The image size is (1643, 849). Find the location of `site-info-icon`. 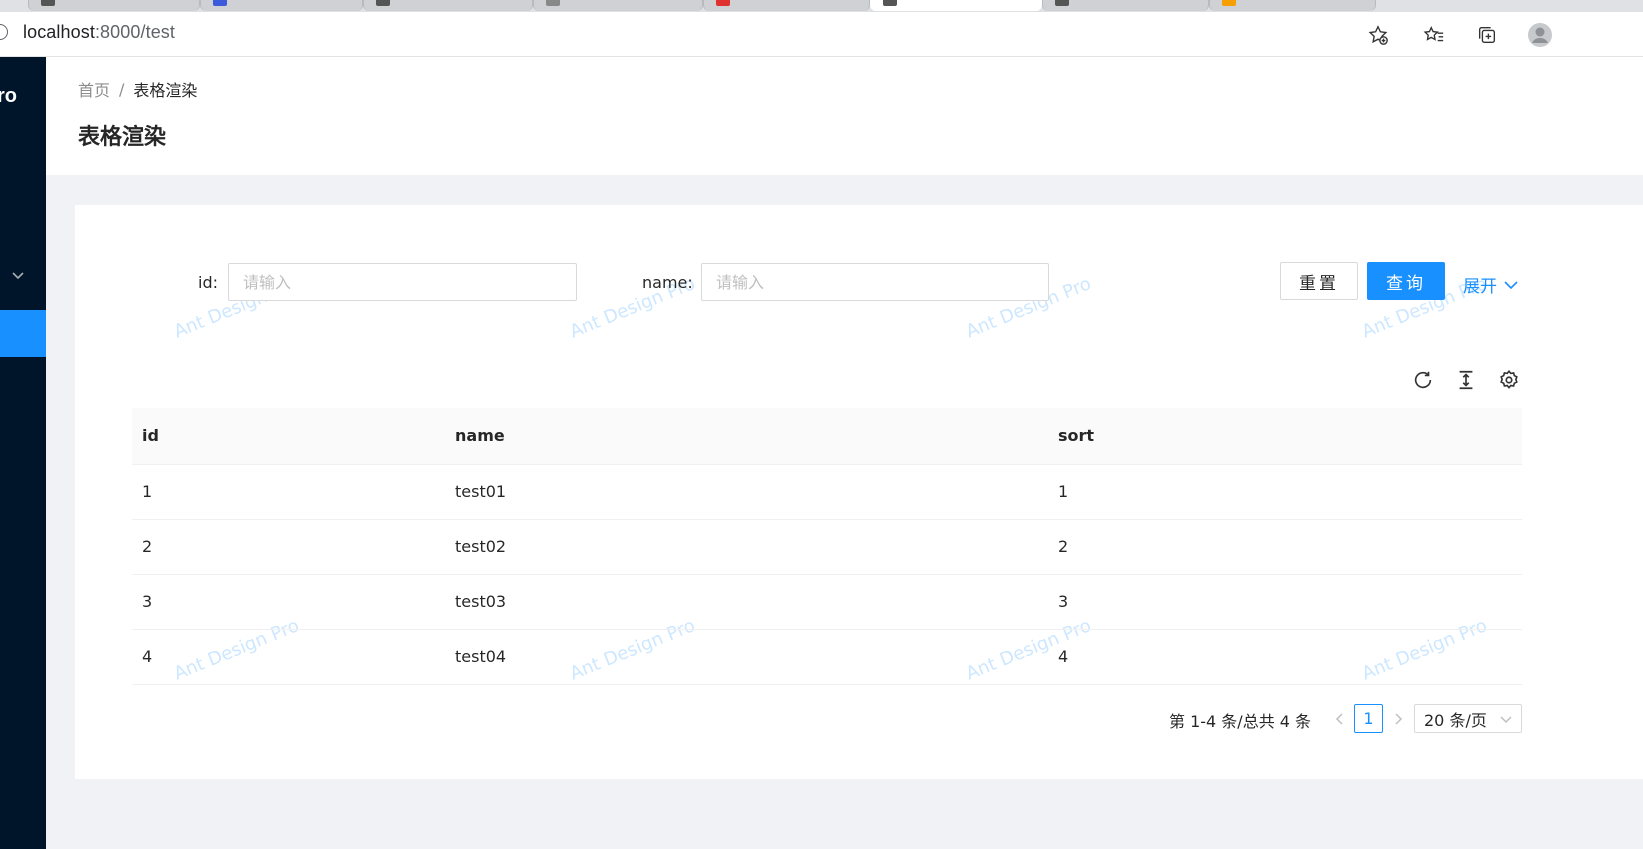

site-info-icon is located at coordinates (4, 32).